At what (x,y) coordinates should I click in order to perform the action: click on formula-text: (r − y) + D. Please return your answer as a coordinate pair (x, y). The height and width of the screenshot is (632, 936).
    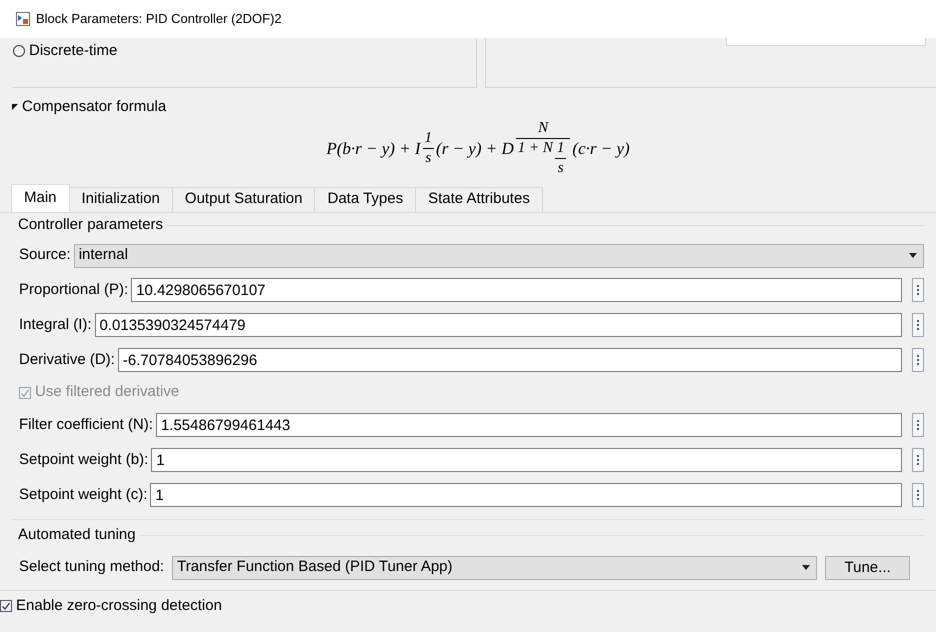
    Looking at the image, I should click on (475, 149).